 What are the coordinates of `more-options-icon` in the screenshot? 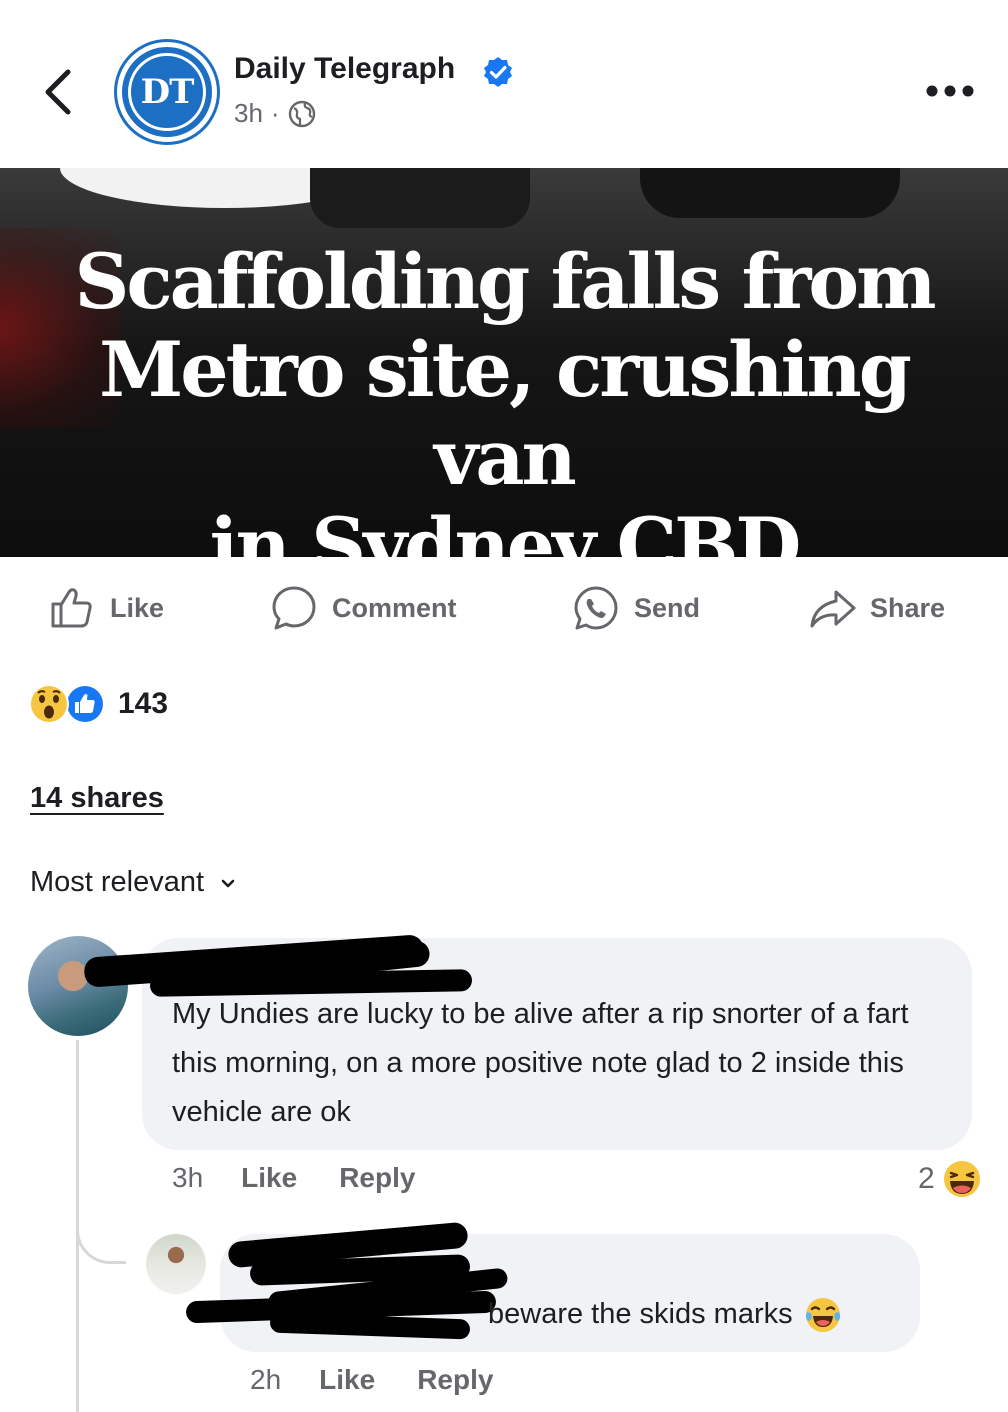 It's located at (950, 91).